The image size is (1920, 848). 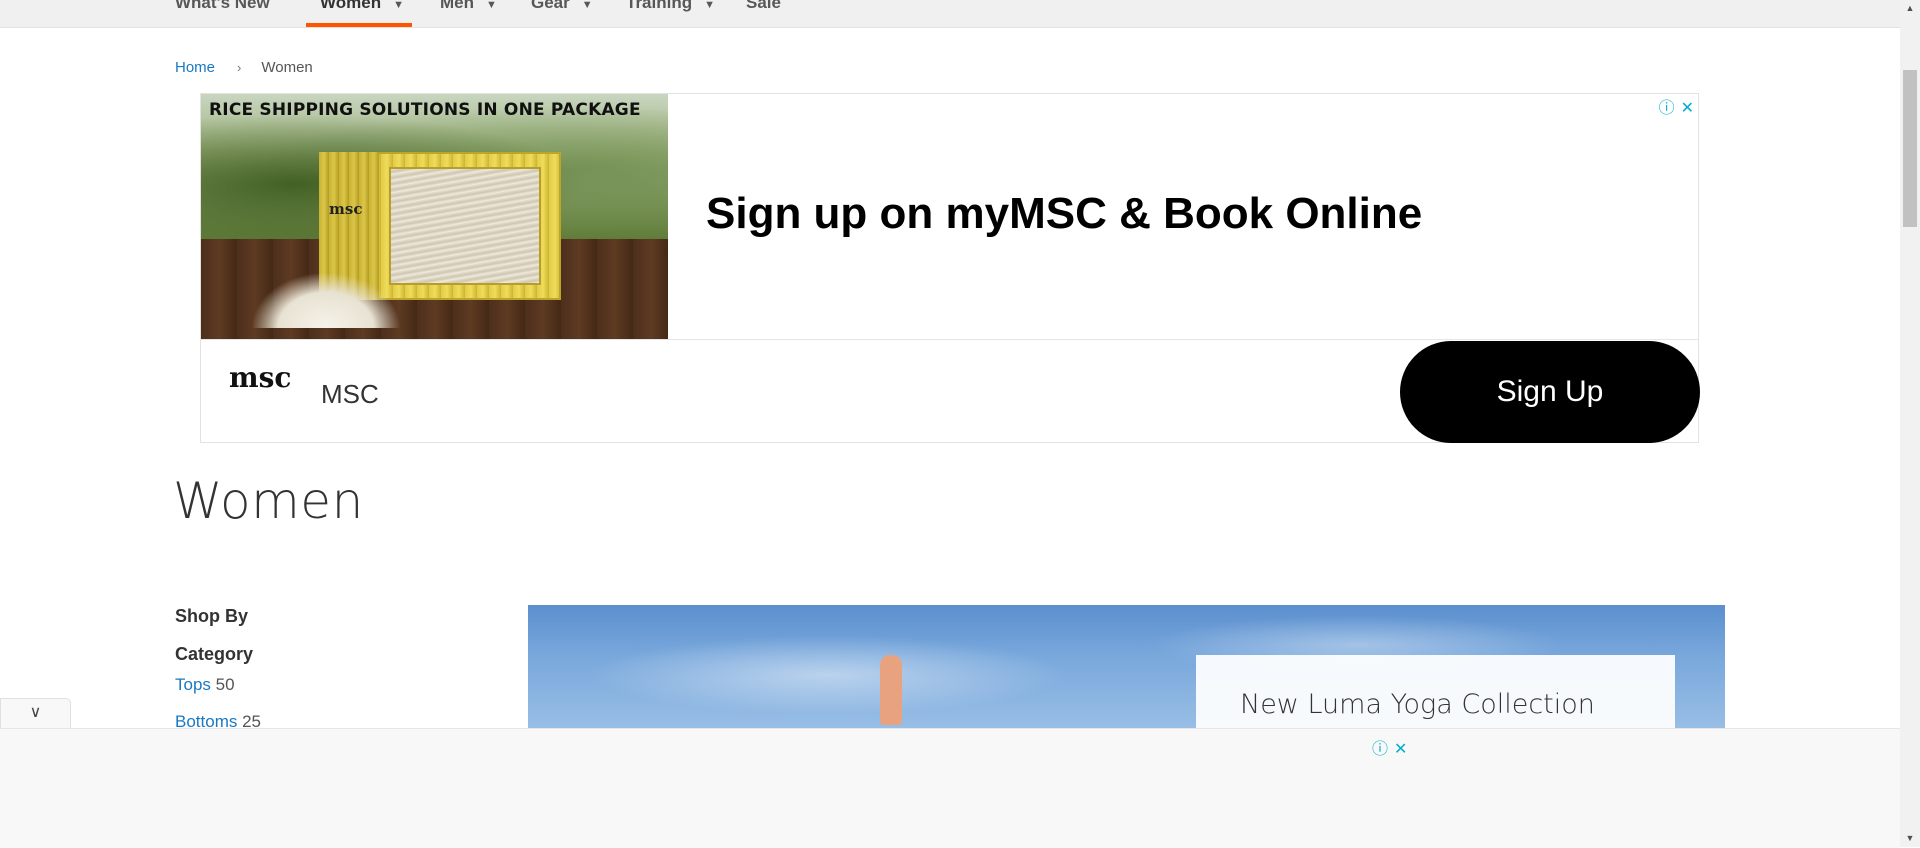 What do you see at coordinates (346, 209) in the screenshot?
I see `ad-box-logo: msc` at bounding box center [346, 209].